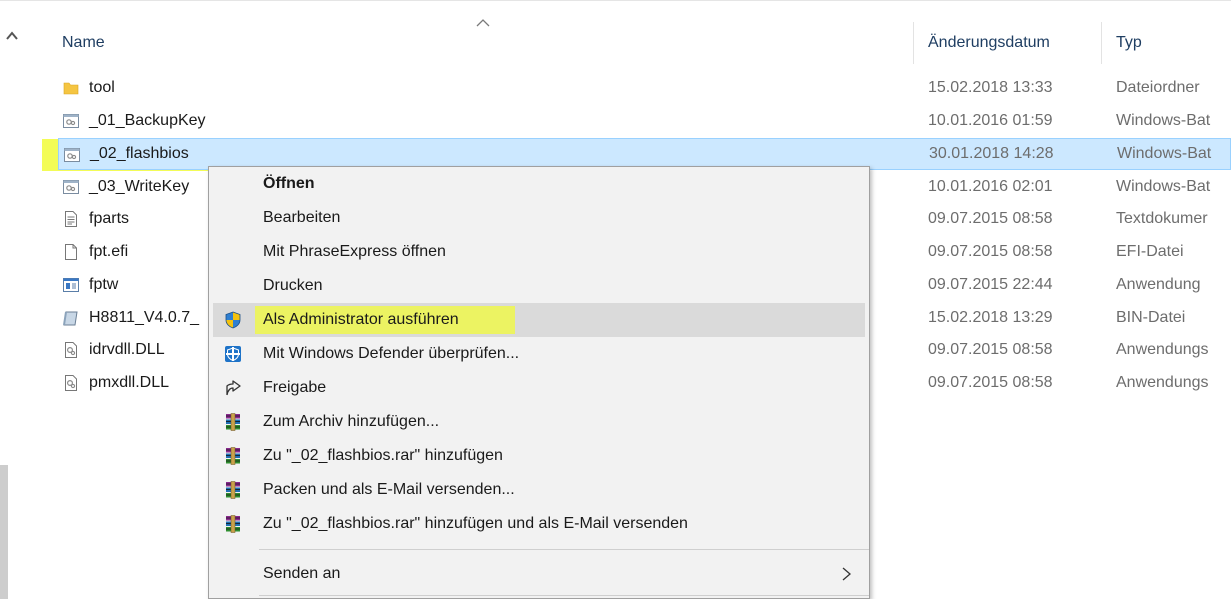 The height and width of the screenshot is (599, 1231). What do you see at coordinates (539, 184) in the screenshot?
I see `menu-item-open: Öffnen` at bounding box center [539, 184].